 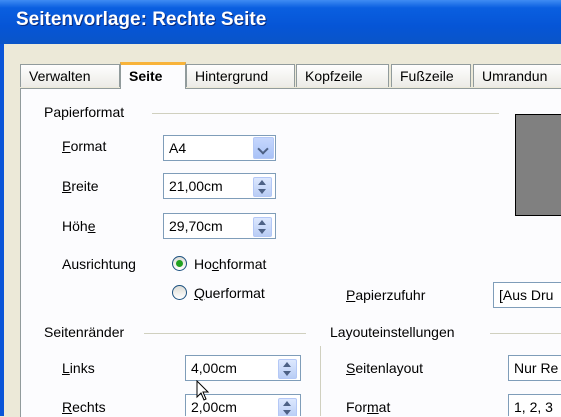 I want to click on layout-separator, so click(x=525, y=333).